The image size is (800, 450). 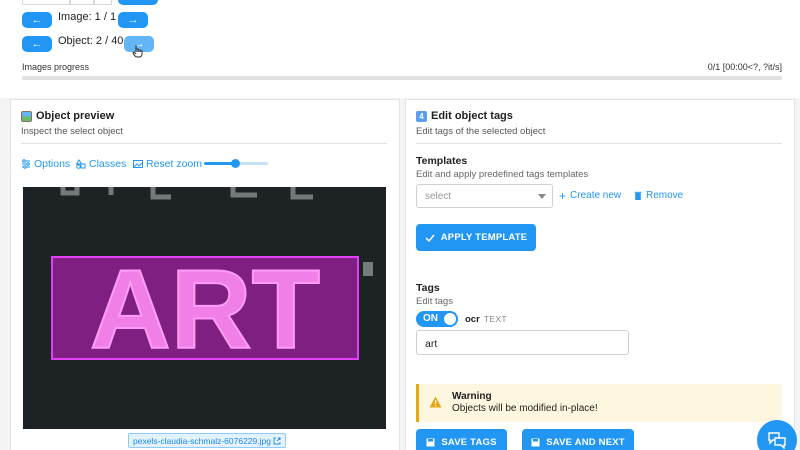 I want to click on prev-image-button: ←, so click(x=37, y=20).